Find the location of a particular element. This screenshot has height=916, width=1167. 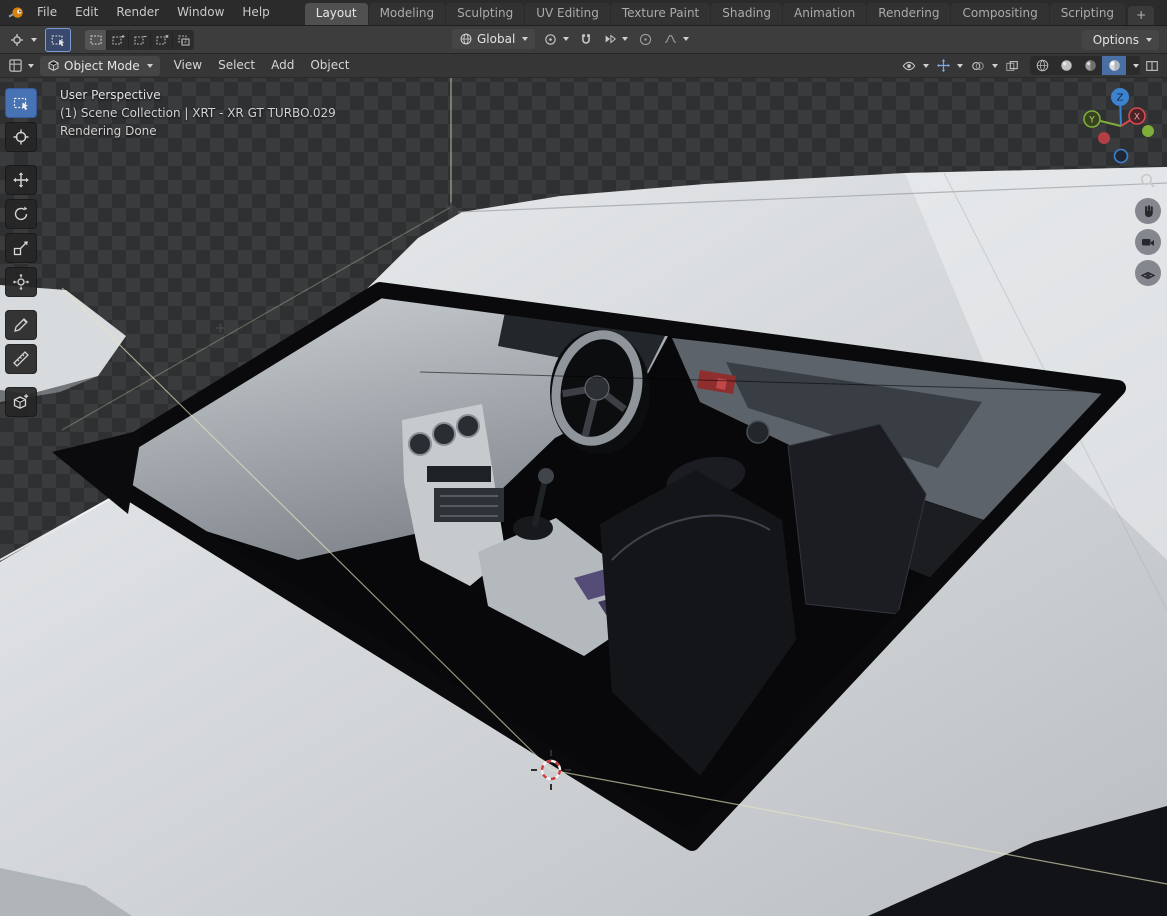

solid-shading-icon is located at coordinates (1066, 65).